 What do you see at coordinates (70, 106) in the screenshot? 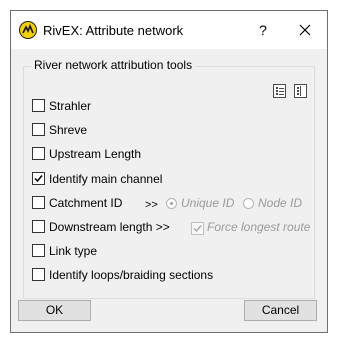
I see `strahler-label: Strahler` at bounding box center [70, 106].